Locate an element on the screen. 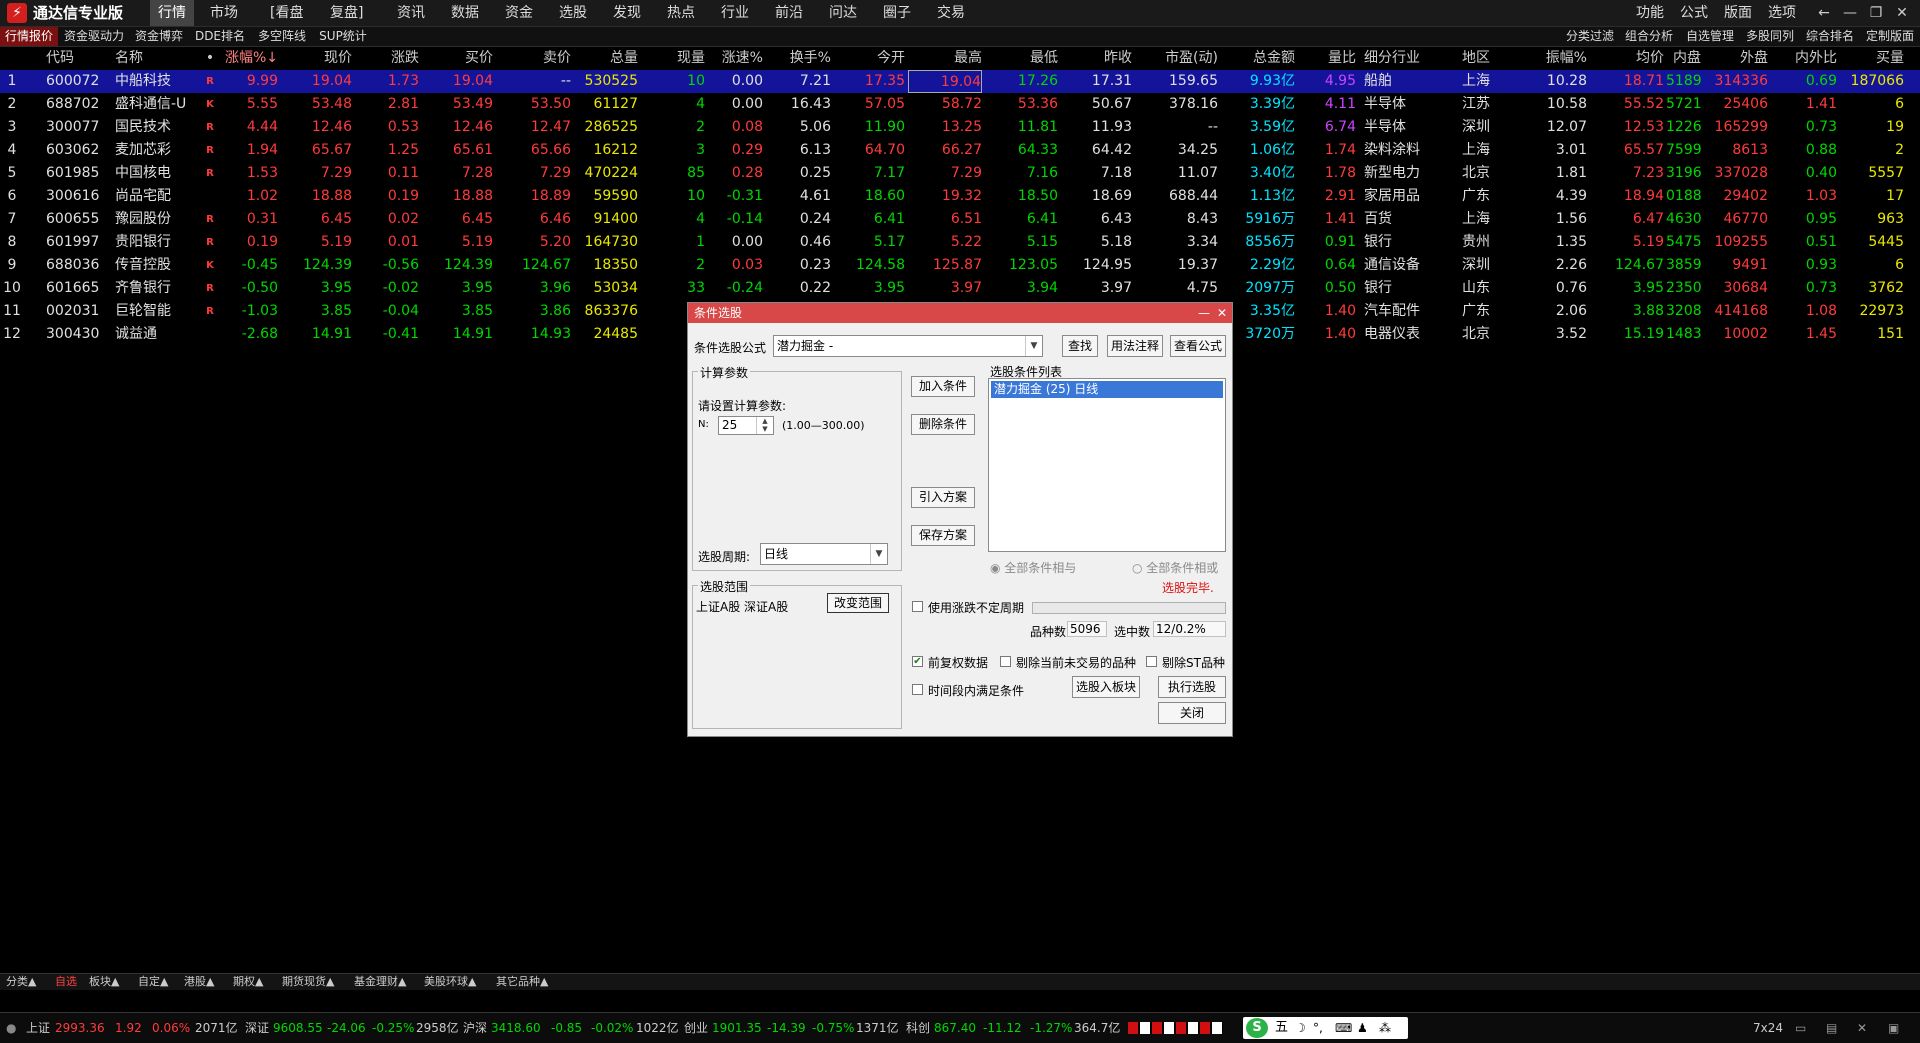 The width and height of the screenshot is (1920, 1043). column-header-prev: 昨收 is located at coordinates (1096, 58).